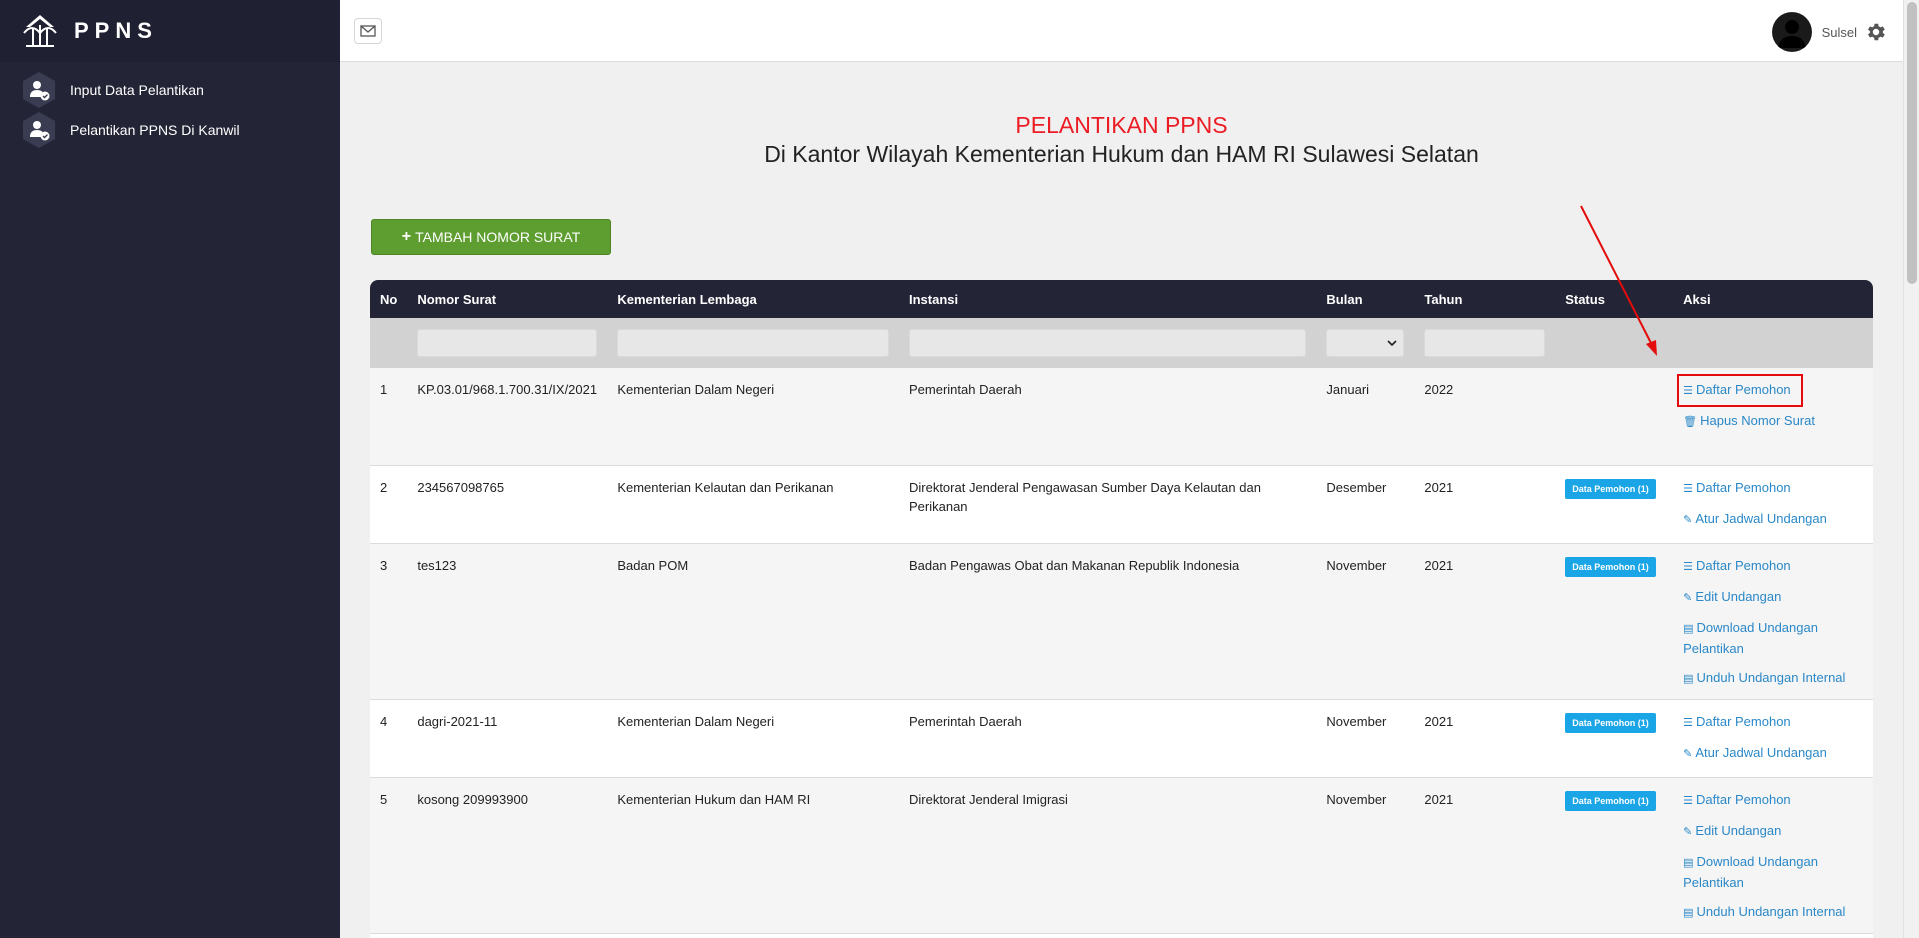 This screenshot has height=938, width=1919. Describe the element at coordinates (1107, 855) in the screenshot. I see `cell-instansi: Direktorat Jenderal Imigrasi` at that location.